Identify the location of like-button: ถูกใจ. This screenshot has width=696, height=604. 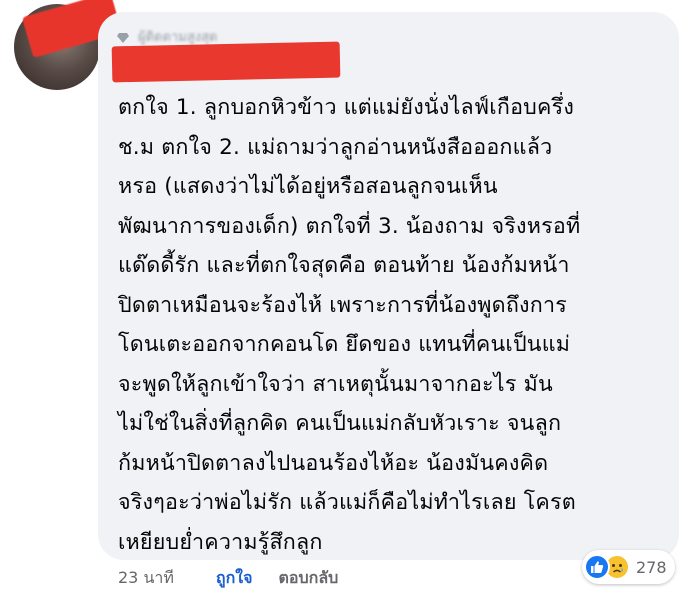
(234, 578).